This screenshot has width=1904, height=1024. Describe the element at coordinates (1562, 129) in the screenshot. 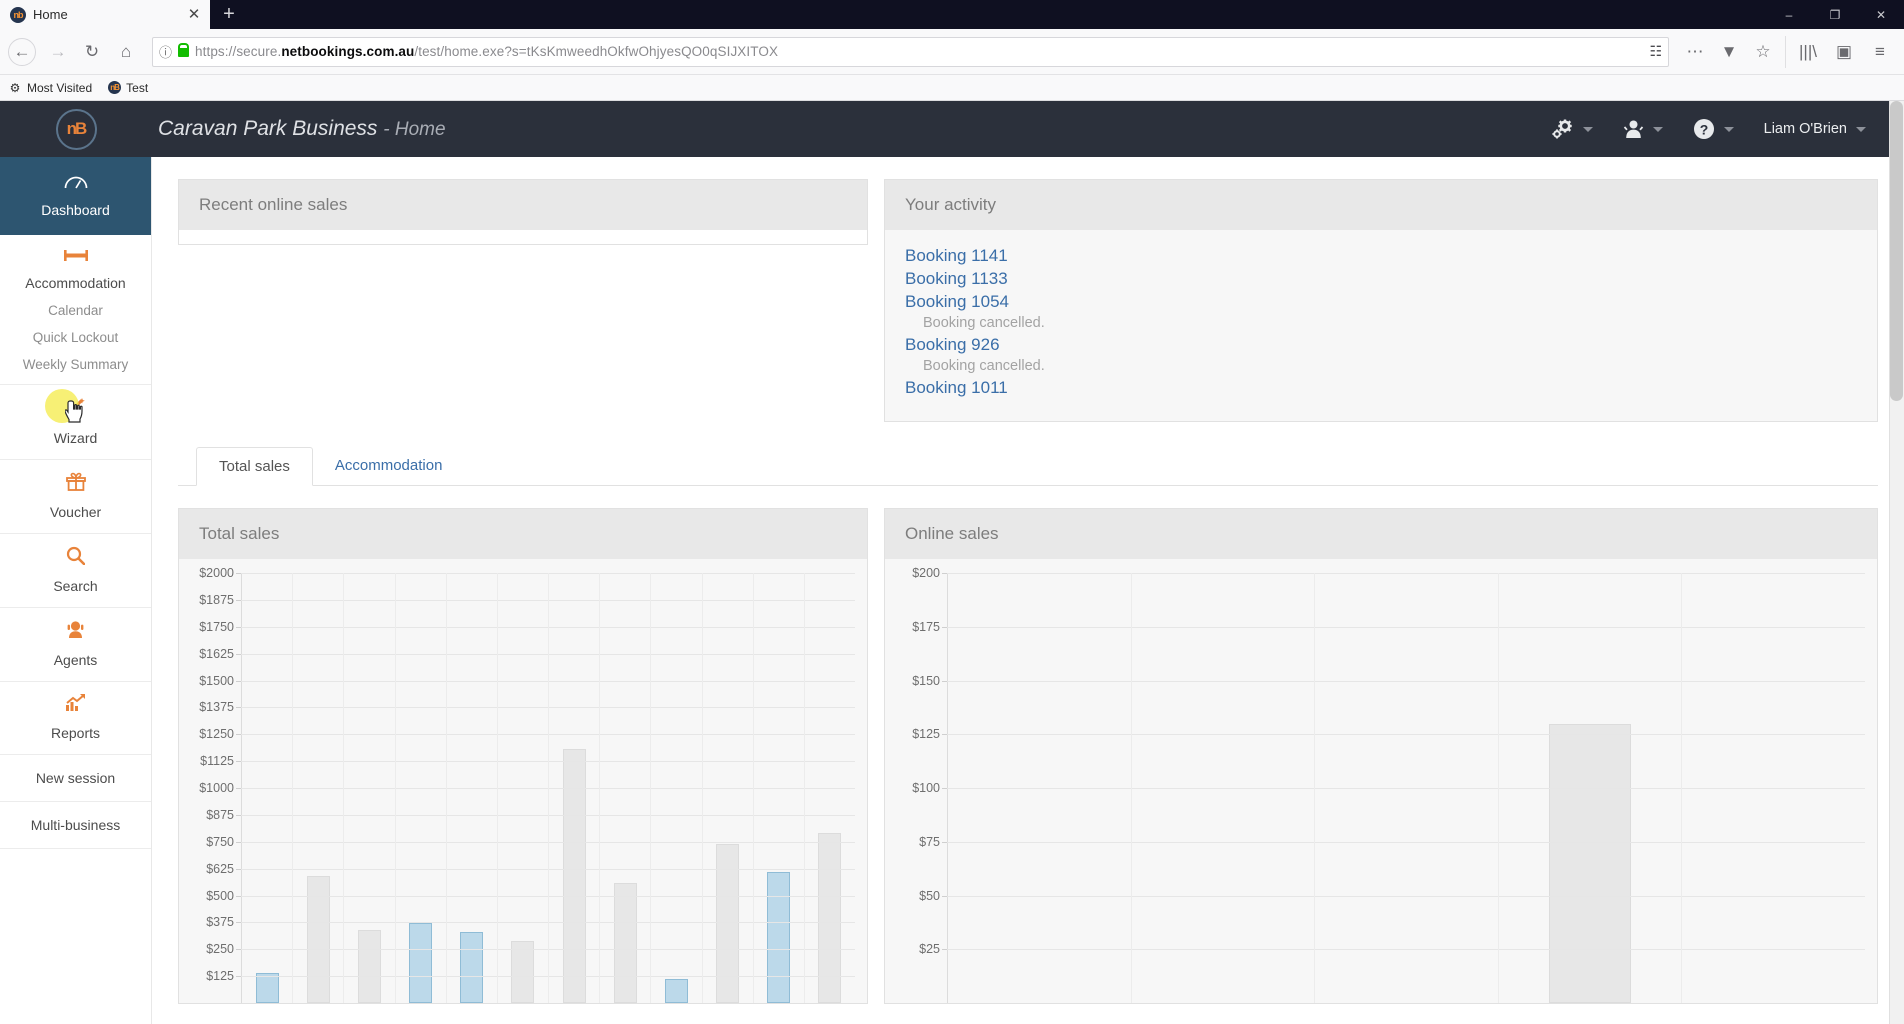

I see `gears-icon` at that location.